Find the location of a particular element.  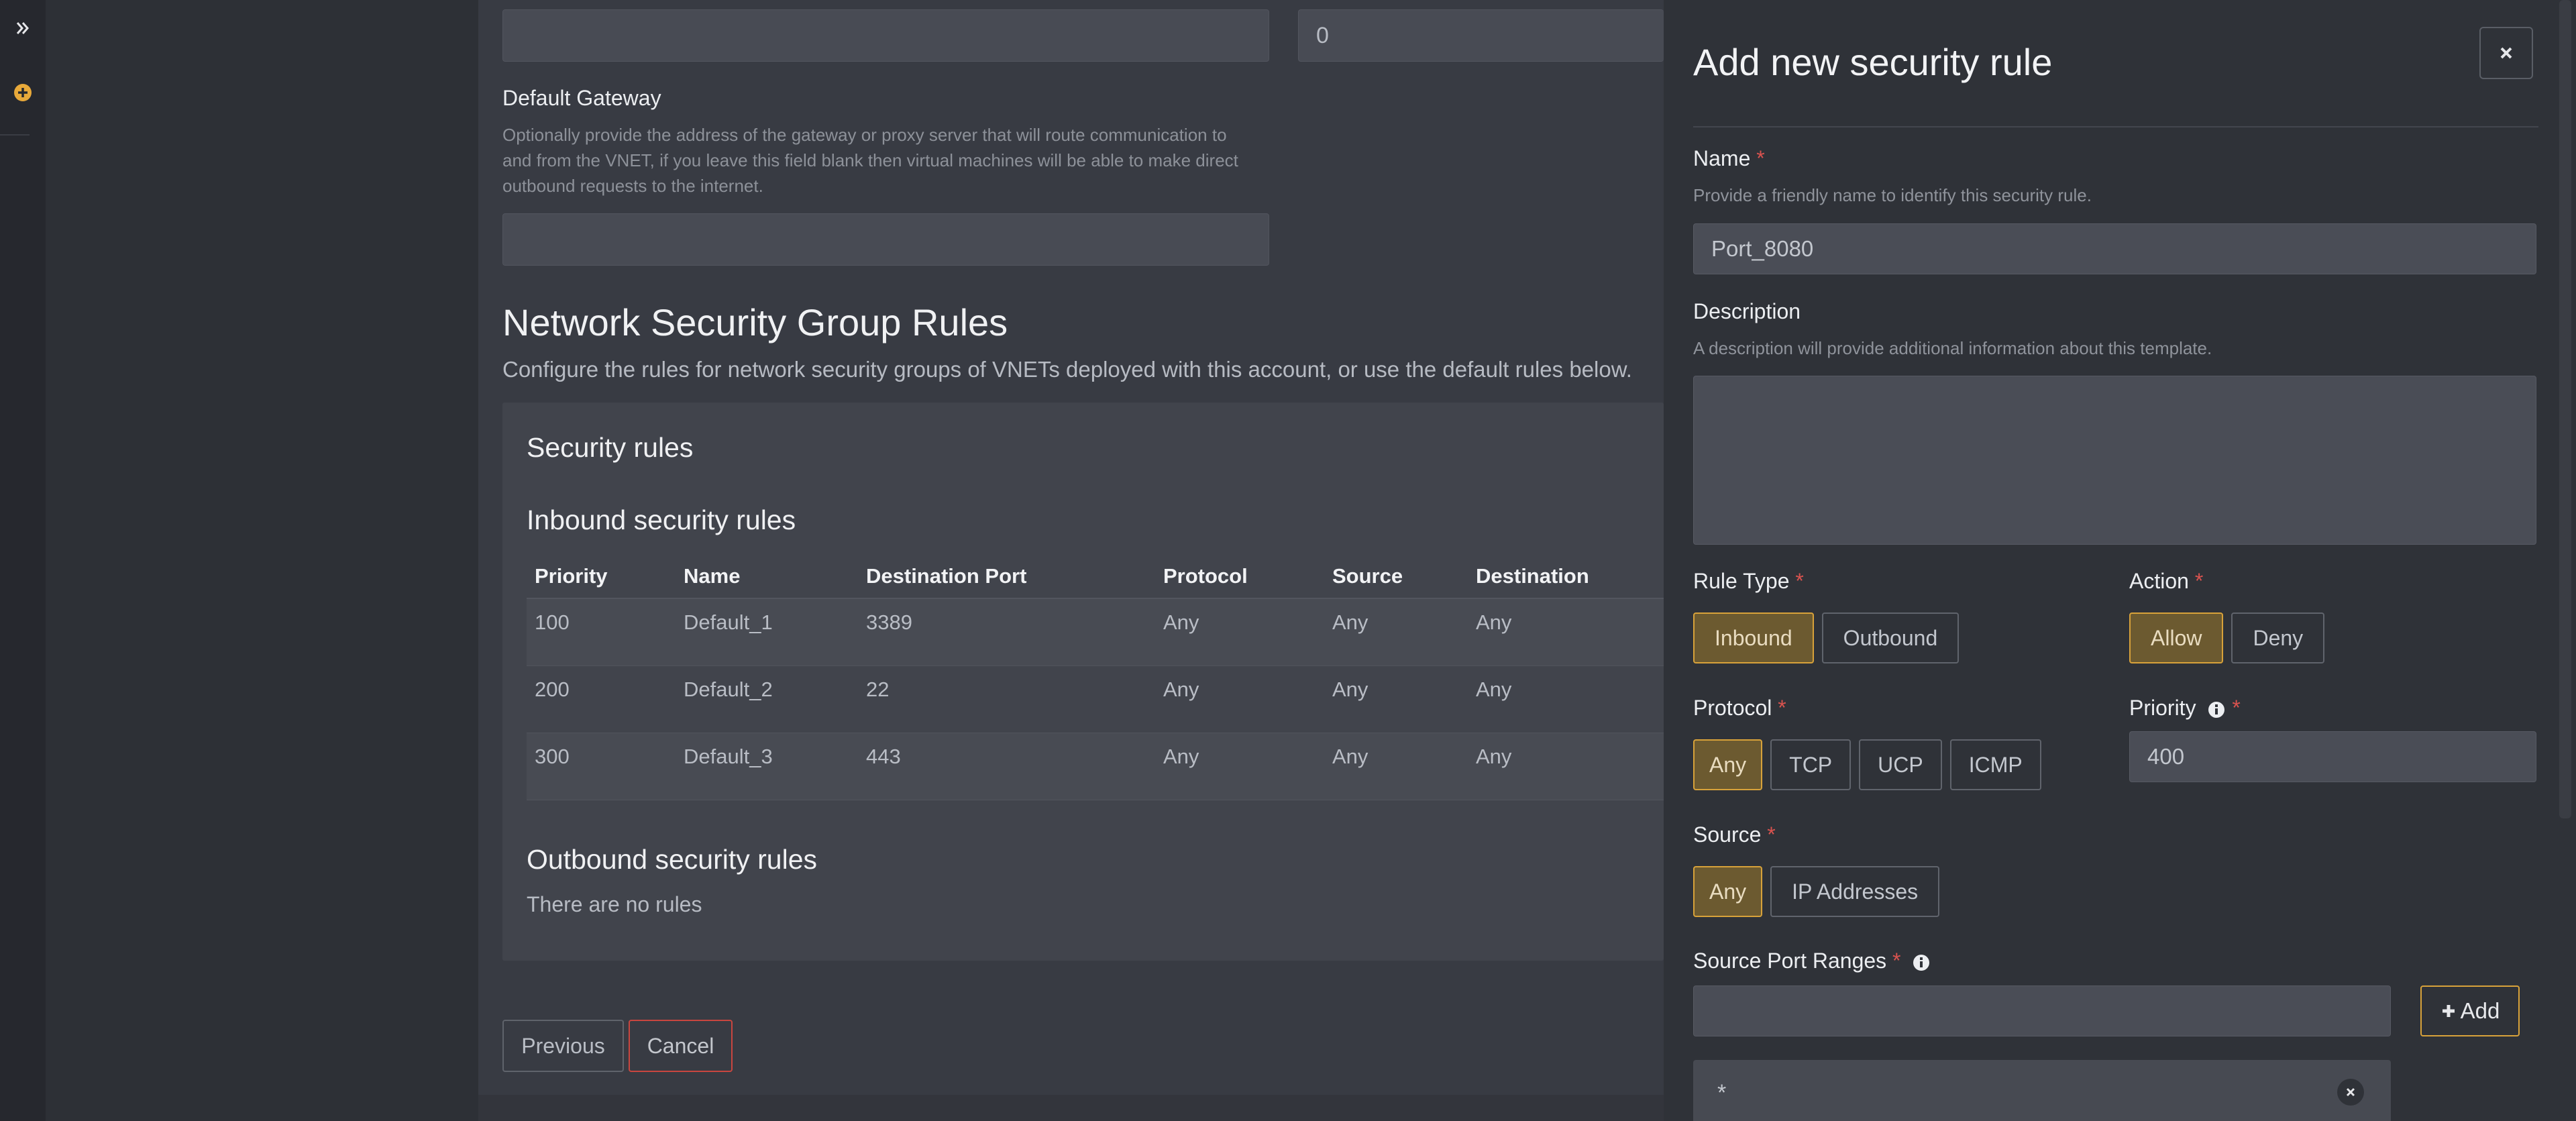

port-range-item: * is located at coordinates (2042, 1091).